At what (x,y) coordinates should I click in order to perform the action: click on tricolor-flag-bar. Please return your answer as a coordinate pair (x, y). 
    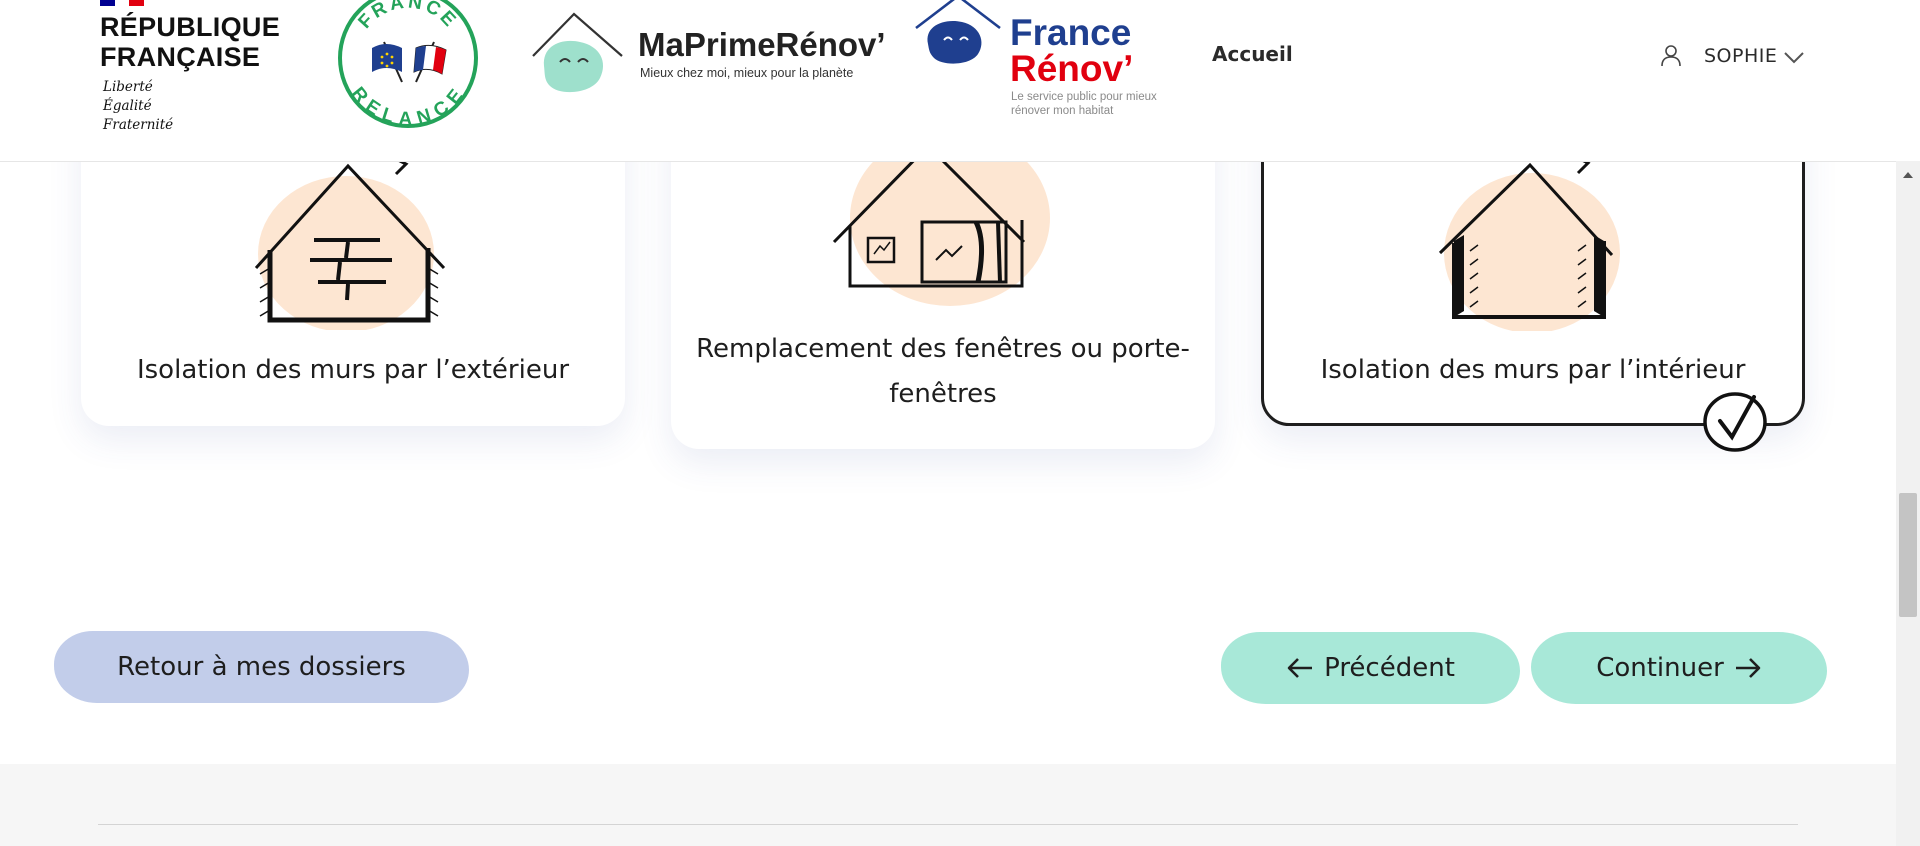
    Looking at the image, I should click on (122, 3).